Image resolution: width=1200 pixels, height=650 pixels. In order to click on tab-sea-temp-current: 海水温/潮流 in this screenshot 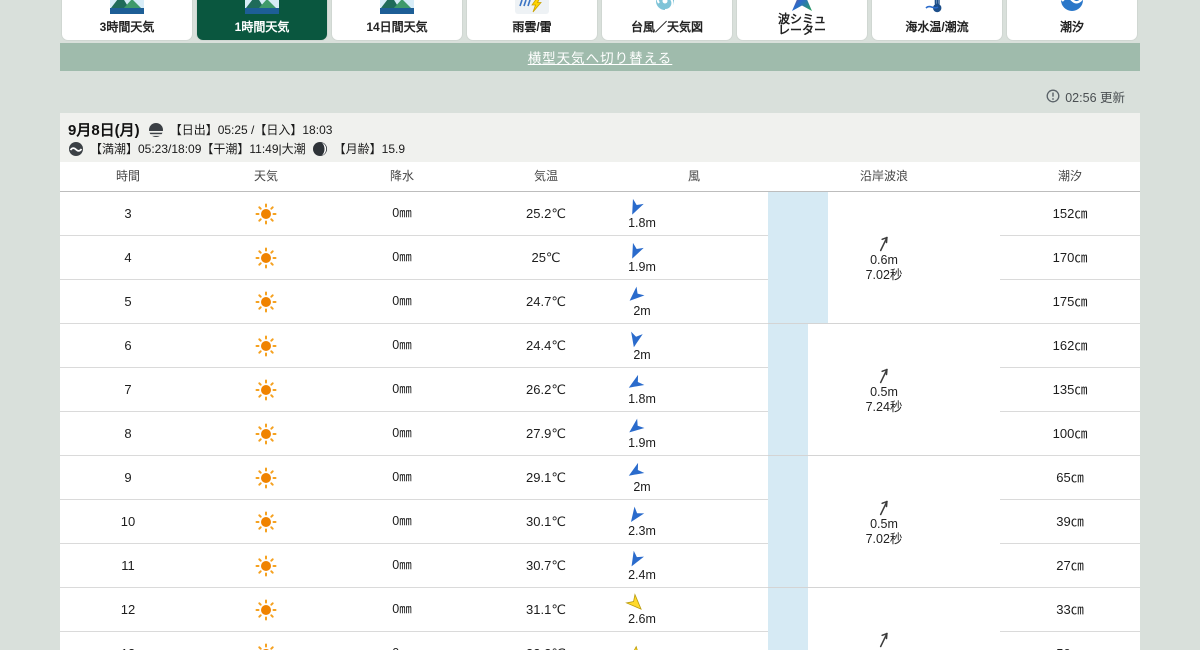, I will do `click(937, 20)`.